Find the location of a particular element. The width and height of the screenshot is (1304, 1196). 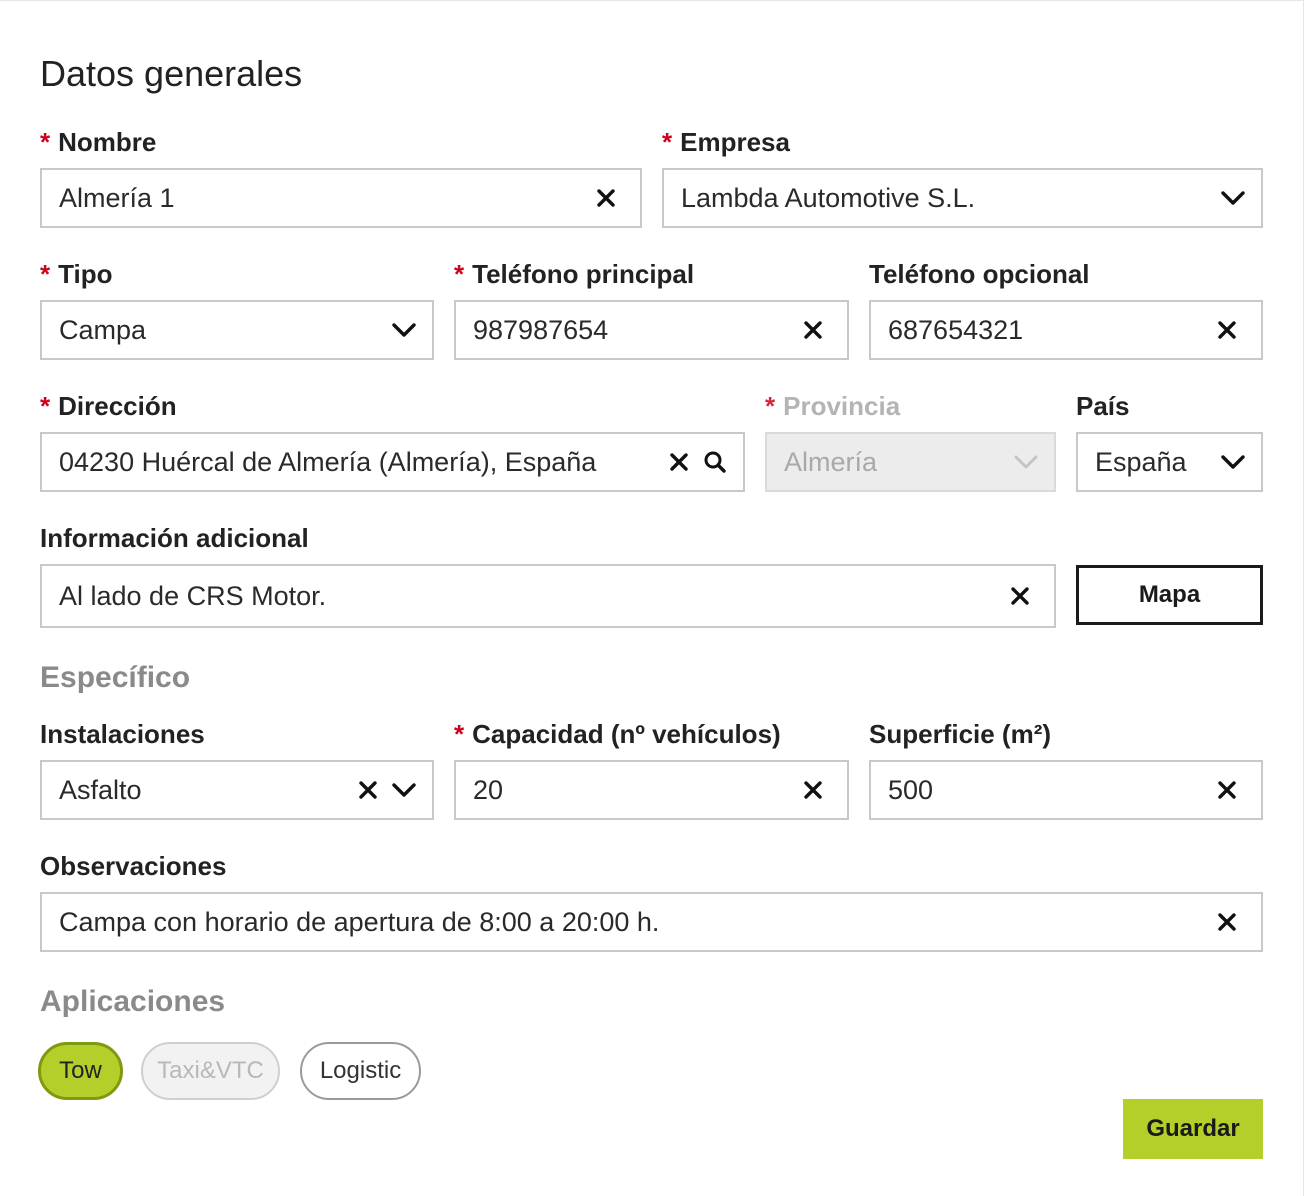

label-empresa: * Empresa is located at coordinates (726, 142).